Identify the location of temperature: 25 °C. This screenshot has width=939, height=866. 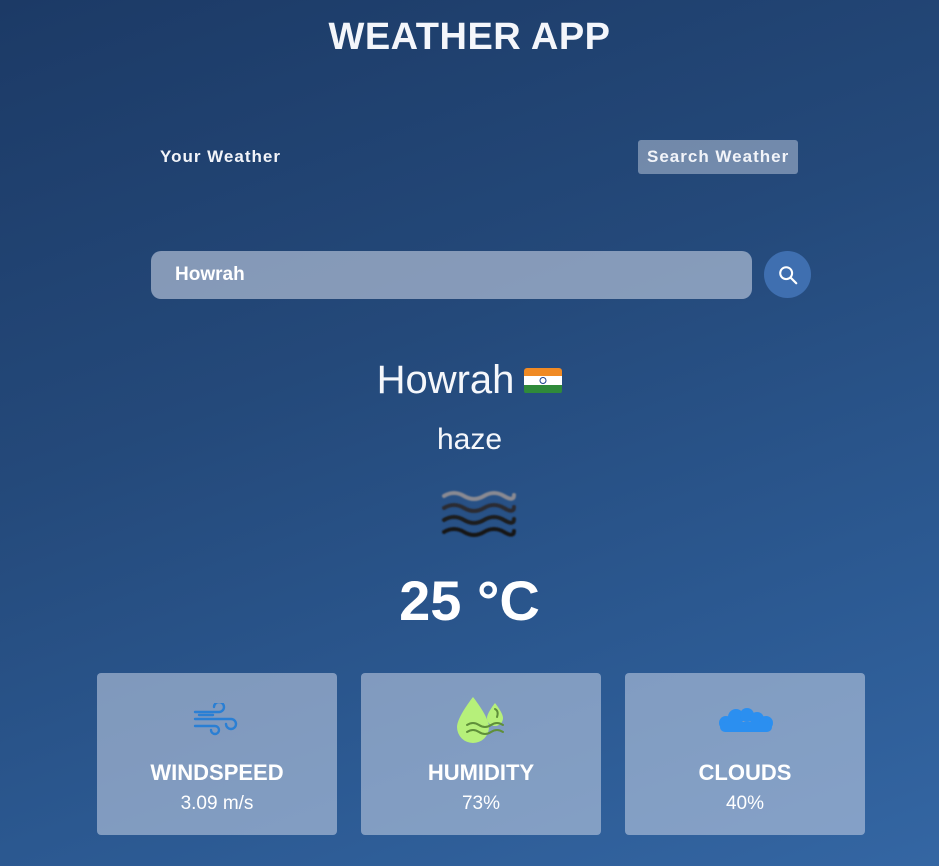
(469, 600).